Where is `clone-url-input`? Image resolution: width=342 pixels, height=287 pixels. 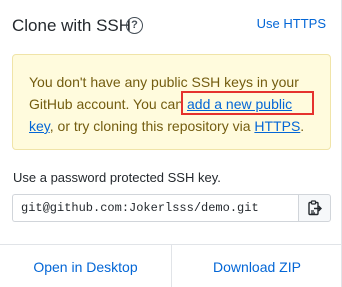 clone-url-input is located at coordinates (155, 208).